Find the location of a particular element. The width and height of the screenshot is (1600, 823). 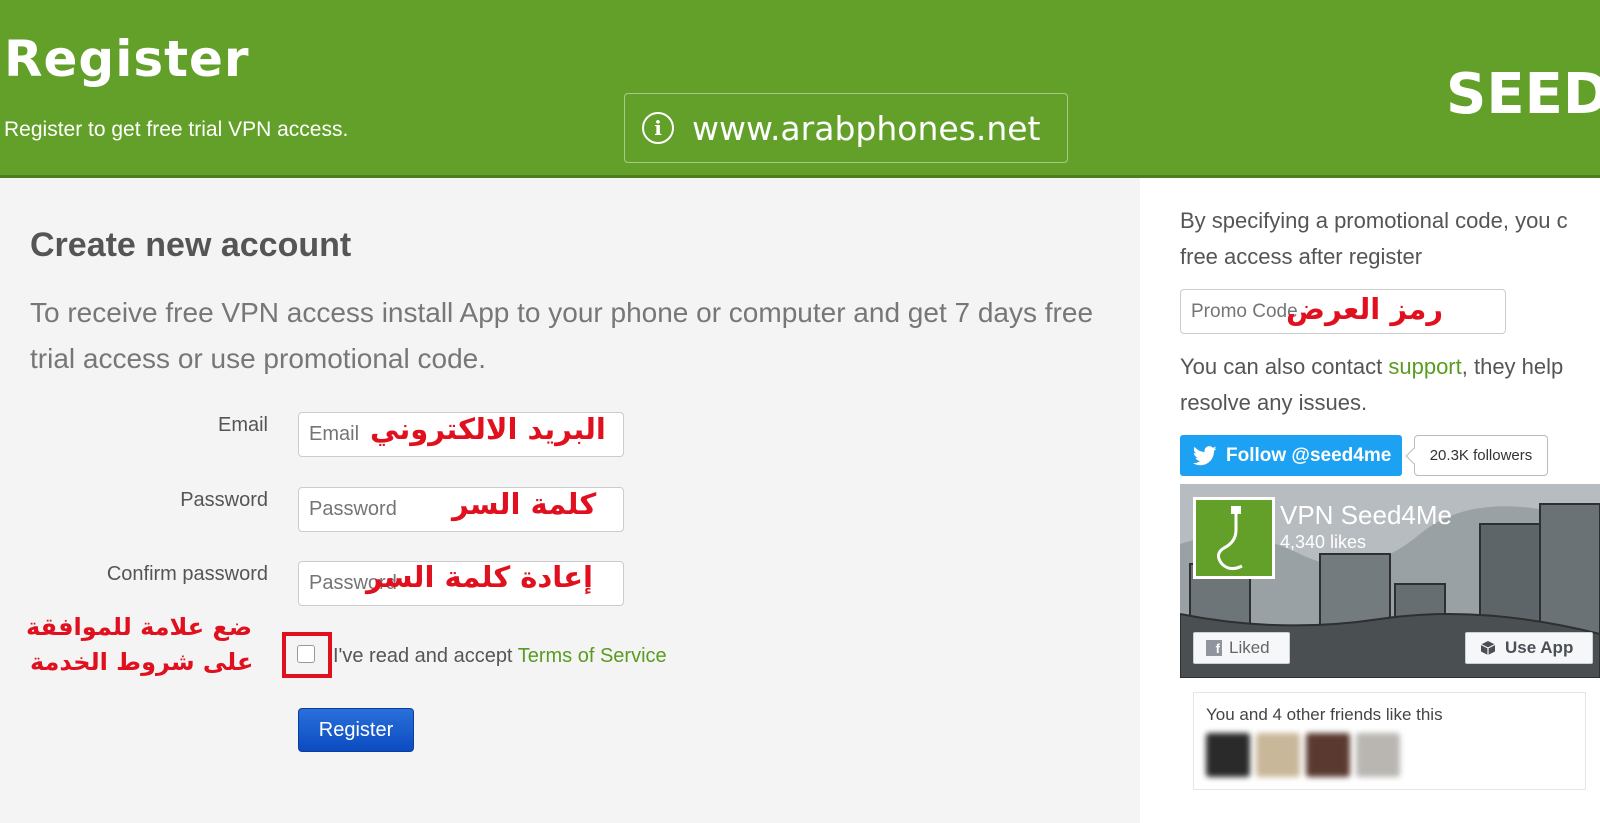

watermark-badge: i www.arabphones.net is located at coordinates (846, 128).